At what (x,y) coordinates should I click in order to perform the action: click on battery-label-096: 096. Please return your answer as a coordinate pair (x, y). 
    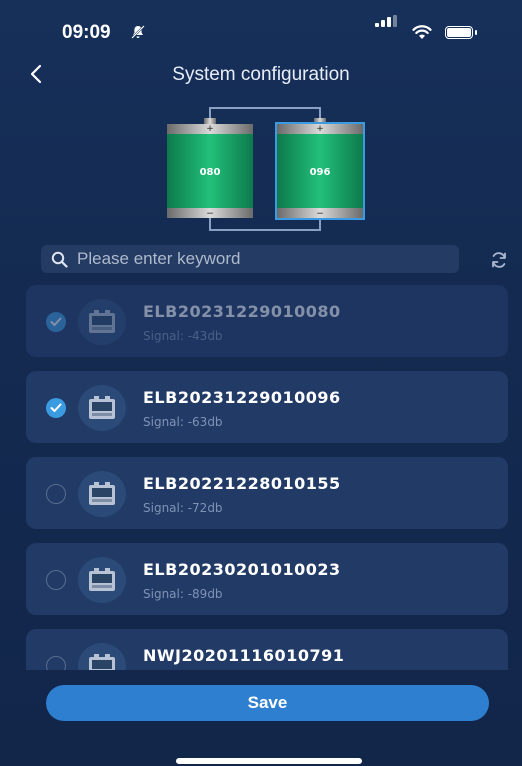
    Looking at the image, I should click on (320, 172).